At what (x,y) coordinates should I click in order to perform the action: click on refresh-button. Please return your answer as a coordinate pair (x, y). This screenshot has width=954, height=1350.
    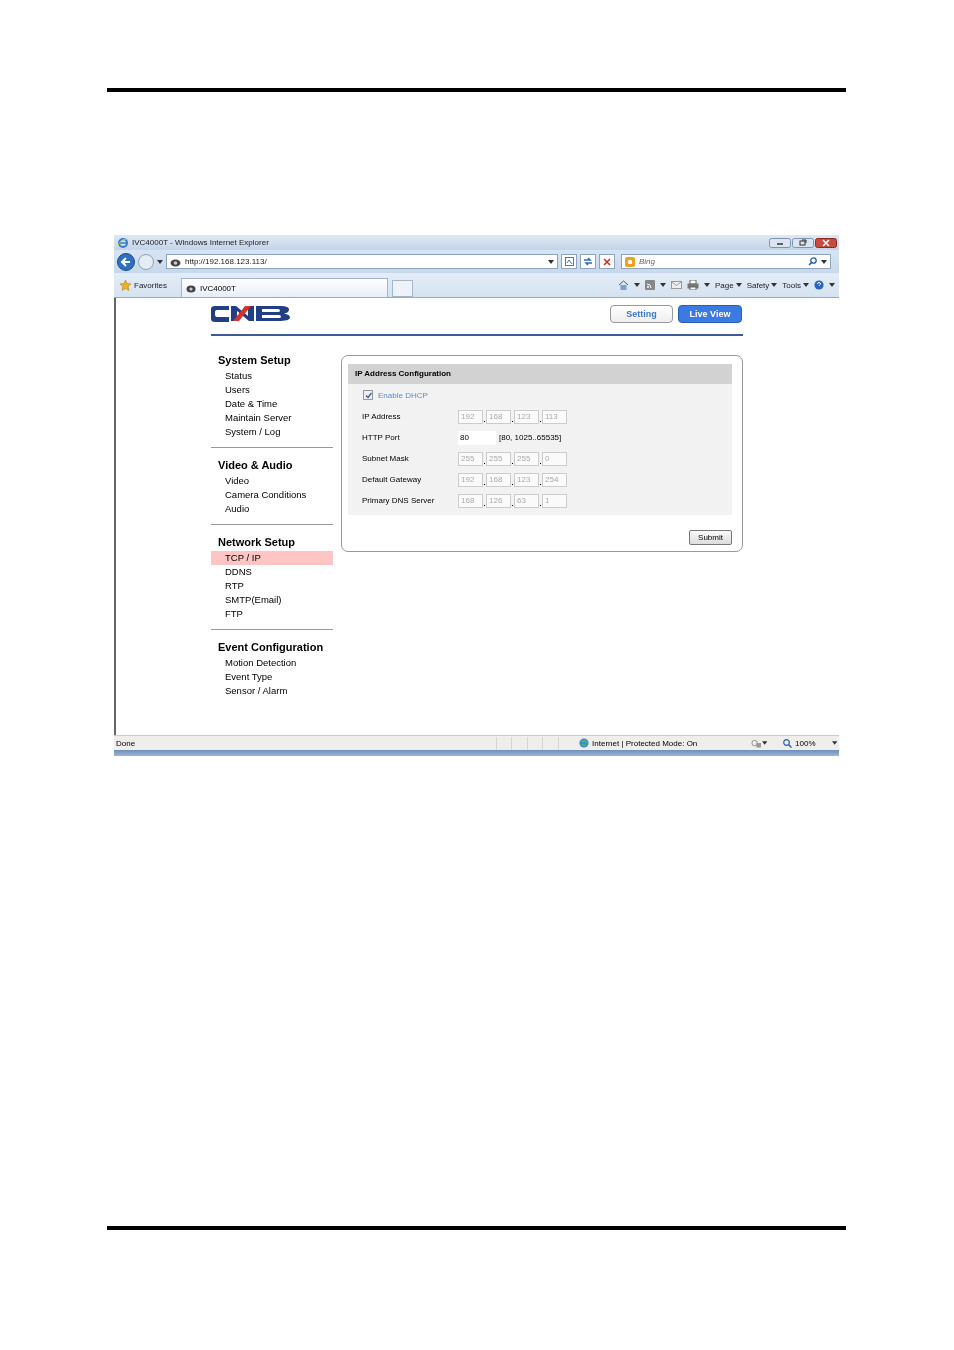
    Looking at the image, I should click on (588, 261).